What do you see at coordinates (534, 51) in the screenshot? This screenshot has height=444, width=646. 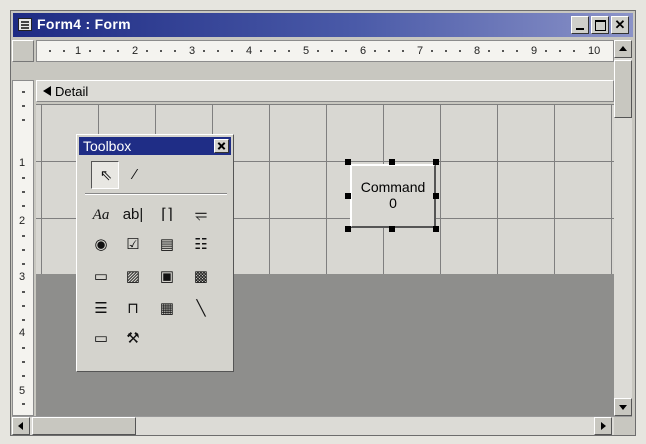 I see `ruler-number: 9` at bounding box center [534, 51].